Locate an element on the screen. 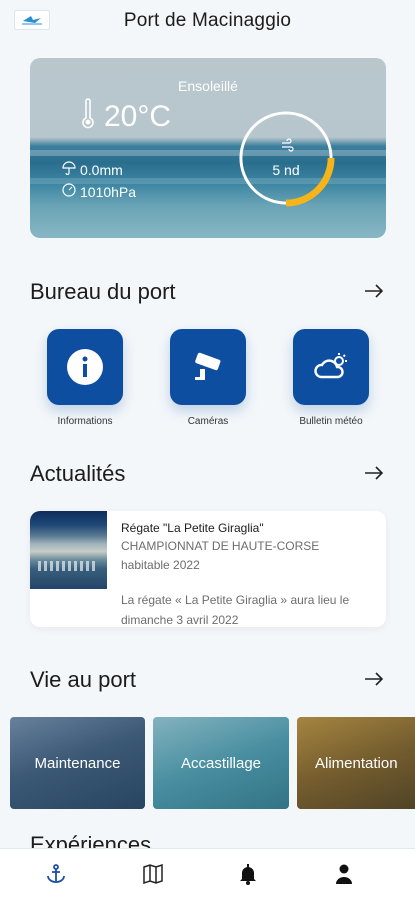 The height and width of the screenshot is (900, 415). accastillage-label: Accastillage is located at coordinates (221, 763).